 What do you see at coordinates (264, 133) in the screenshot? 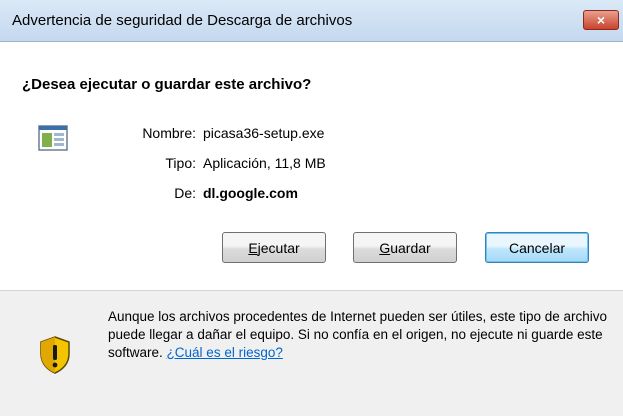
I see `file-name-value: picasa36-setup.exe` at bounding box center [264, 133].